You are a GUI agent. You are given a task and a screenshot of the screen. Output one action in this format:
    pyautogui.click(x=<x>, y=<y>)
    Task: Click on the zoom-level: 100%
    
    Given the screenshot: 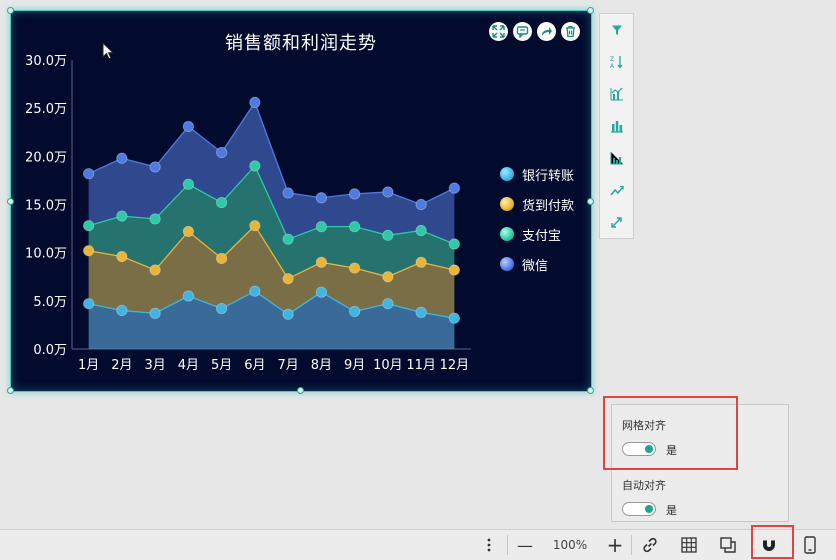 What is the action you would take?
    pyautogui.click(x=570, y=545)
    